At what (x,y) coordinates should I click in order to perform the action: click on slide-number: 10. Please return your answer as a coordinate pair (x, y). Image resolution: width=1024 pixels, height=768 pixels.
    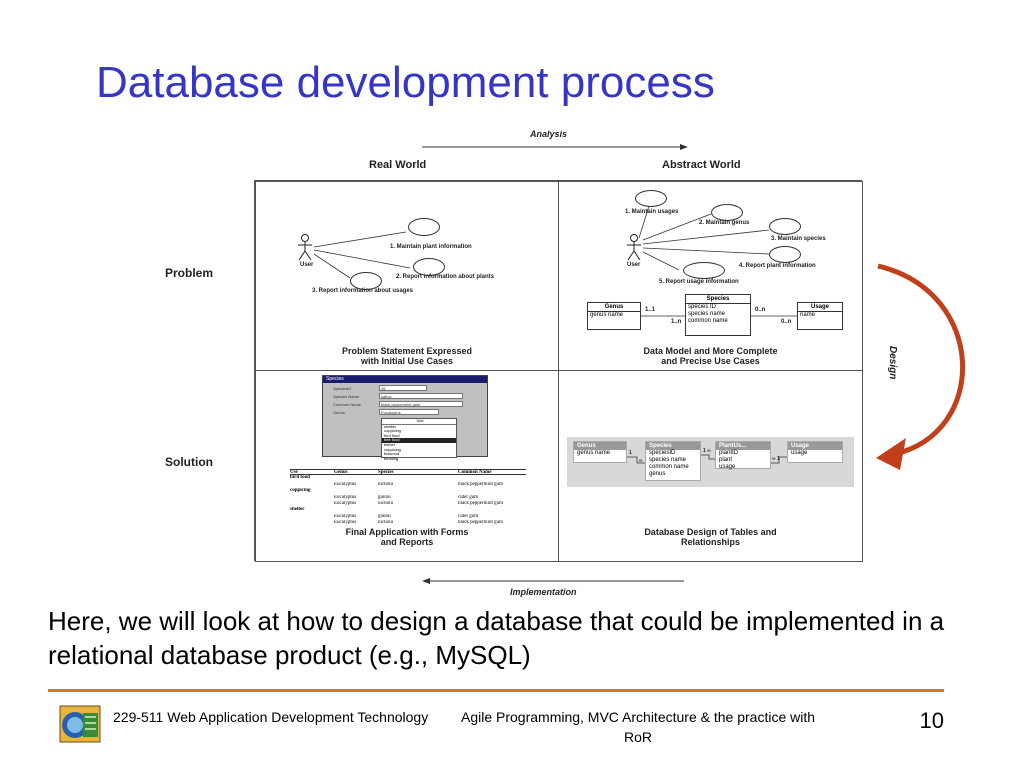
    Looking at the image, I should click on (931, 720).